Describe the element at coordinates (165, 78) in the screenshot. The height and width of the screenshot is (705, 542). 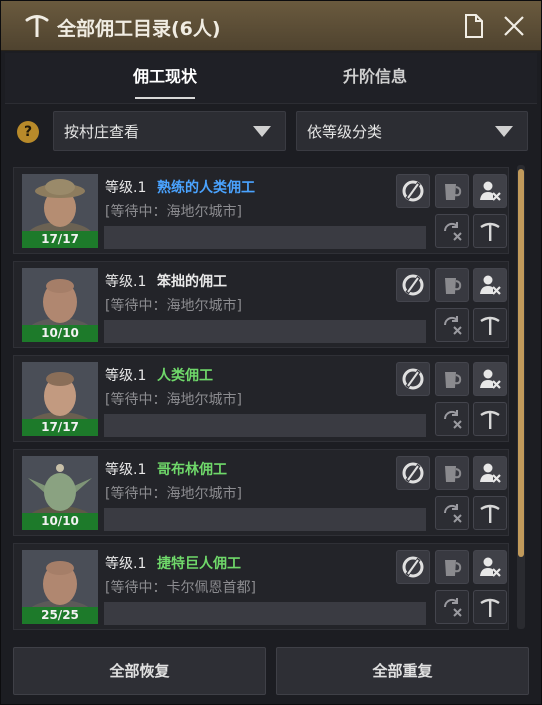
I see `tab-worker-status: 佣工现状` at that location.